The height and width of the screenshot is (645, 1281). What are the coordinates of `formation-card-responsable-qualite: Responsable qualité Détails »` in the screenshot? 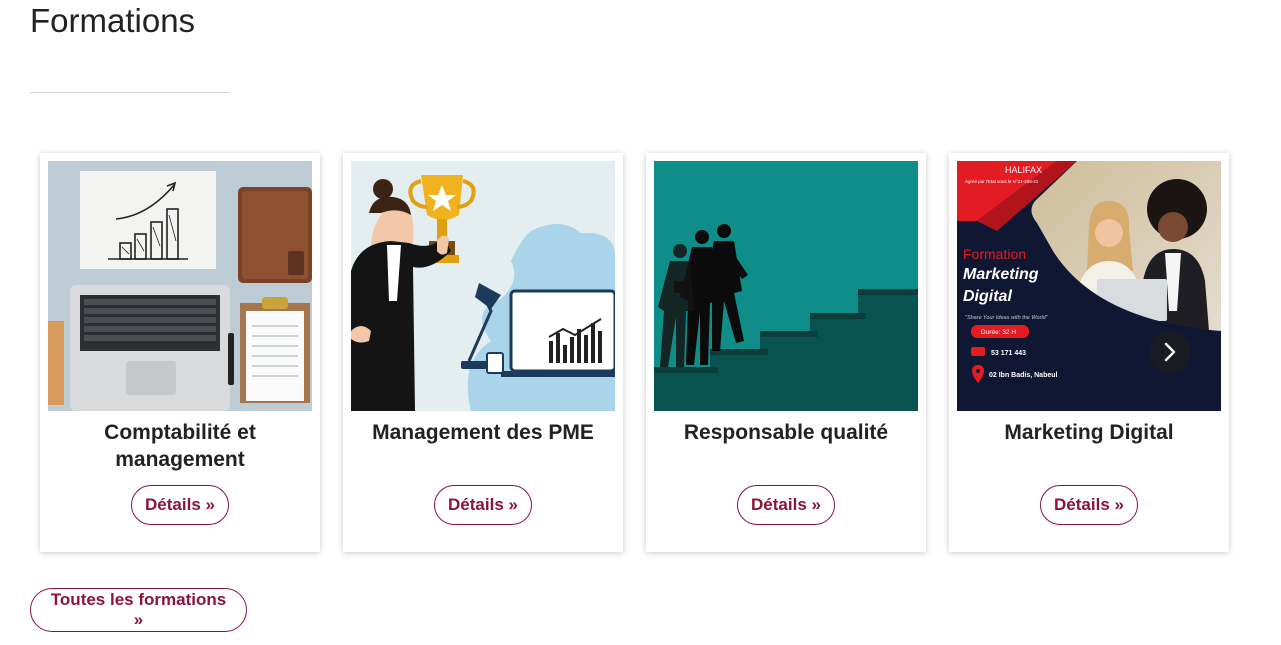 It's located at (786, 352).